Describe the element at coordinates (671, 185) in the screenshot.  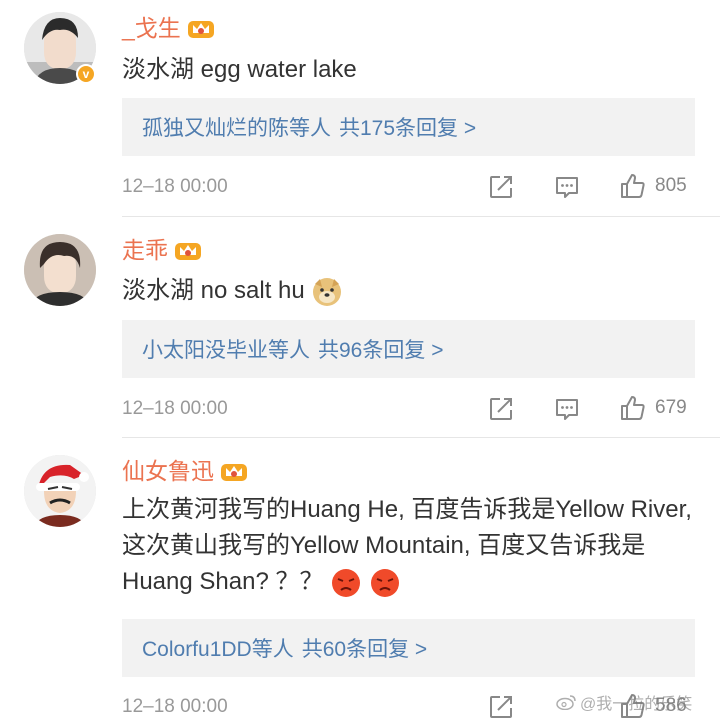
I see `like-count: 805` at that location.